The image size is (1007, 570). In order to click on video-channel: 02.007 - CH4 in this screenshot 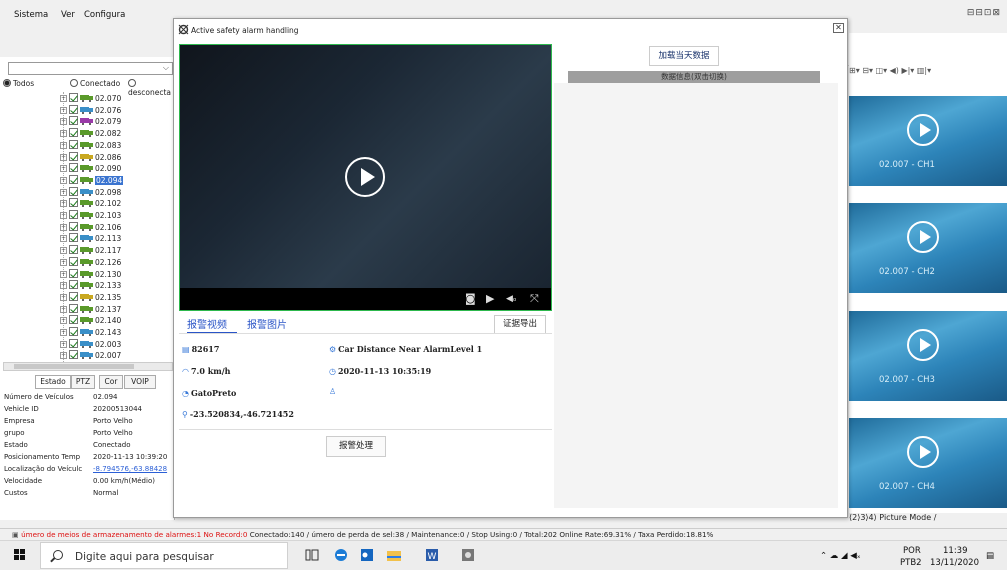, I will do `click(928, 463)`.